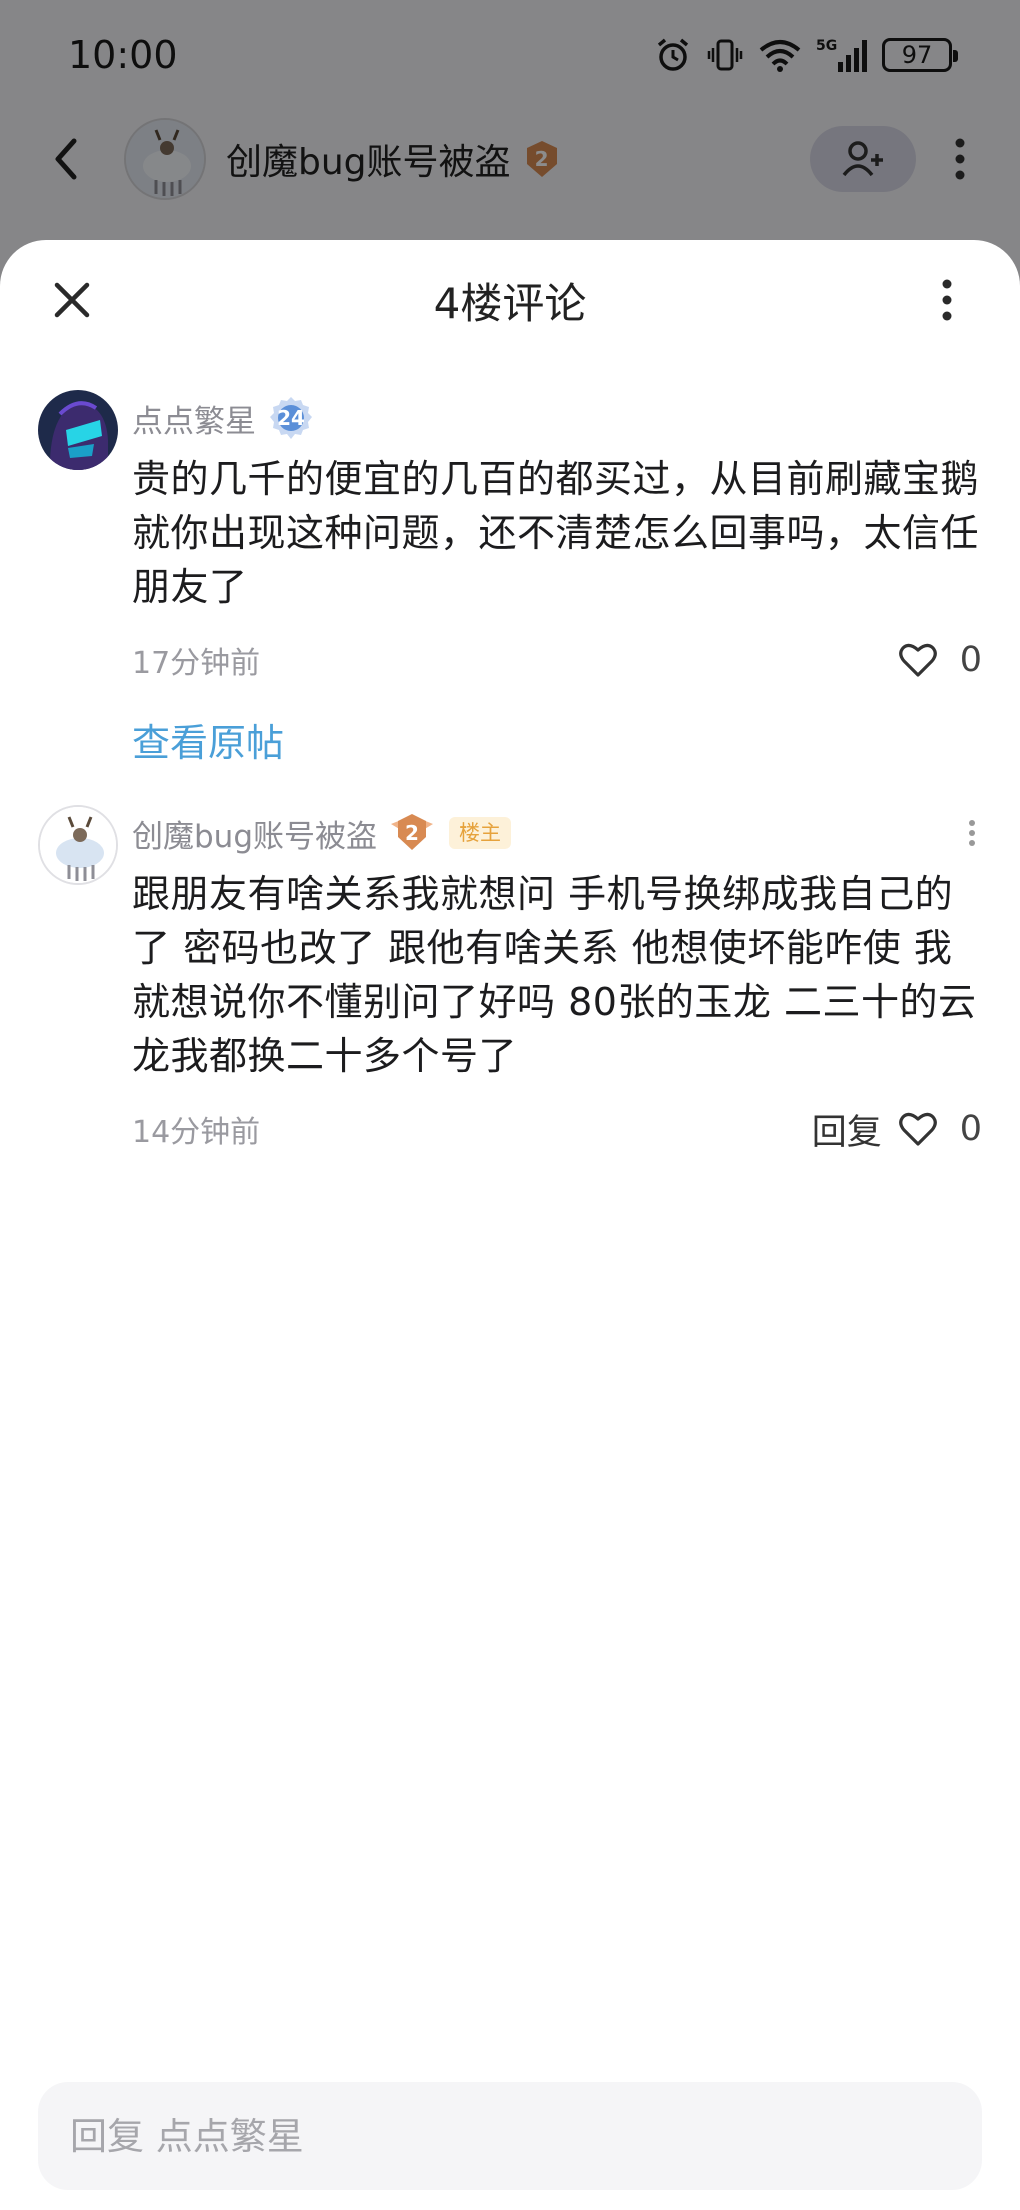 The height and width of the screenshot is (2210, 1020). Describe the element at coordinates (254, 833) in the screenshot. I see `comment-author: 创魔bug账号被盗` at that location.